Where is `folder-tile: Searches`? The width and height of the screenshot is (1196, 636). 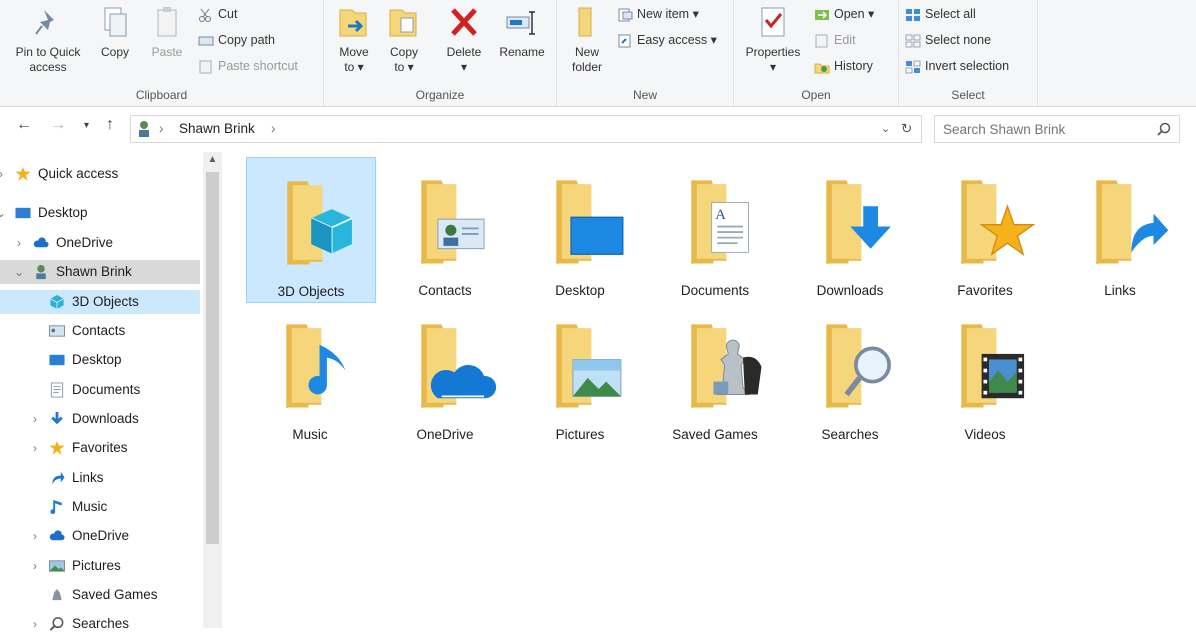 folder-tile: Searches is located at coordinates (850, 373).